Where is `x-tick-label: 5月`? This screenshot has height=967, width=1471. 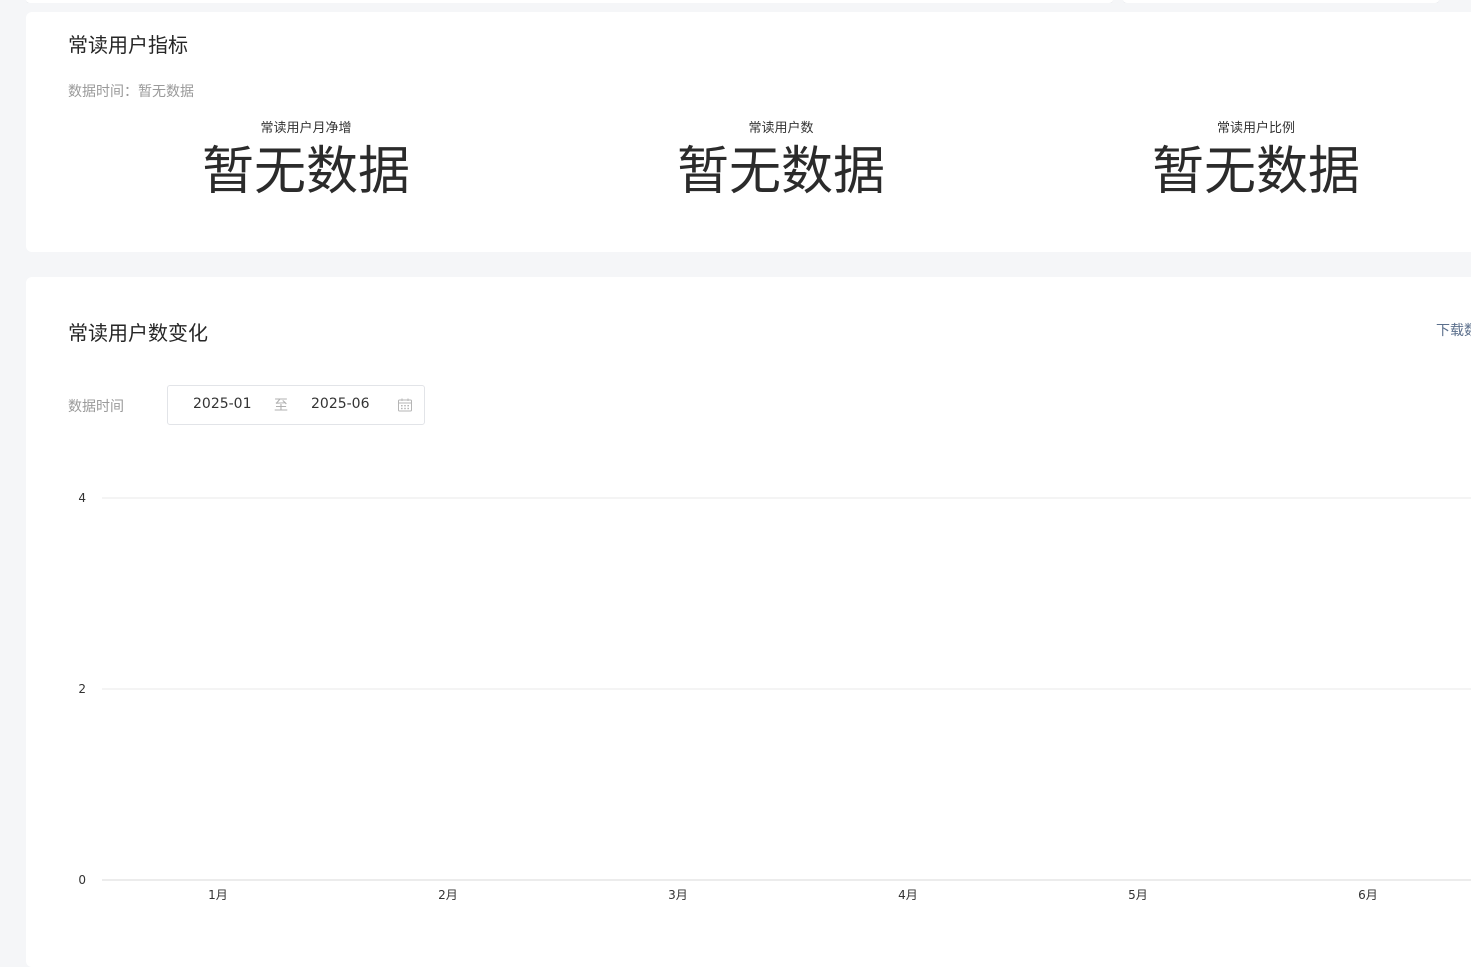
x-tick-label: 5月 is located at coordinates (1138, 895).